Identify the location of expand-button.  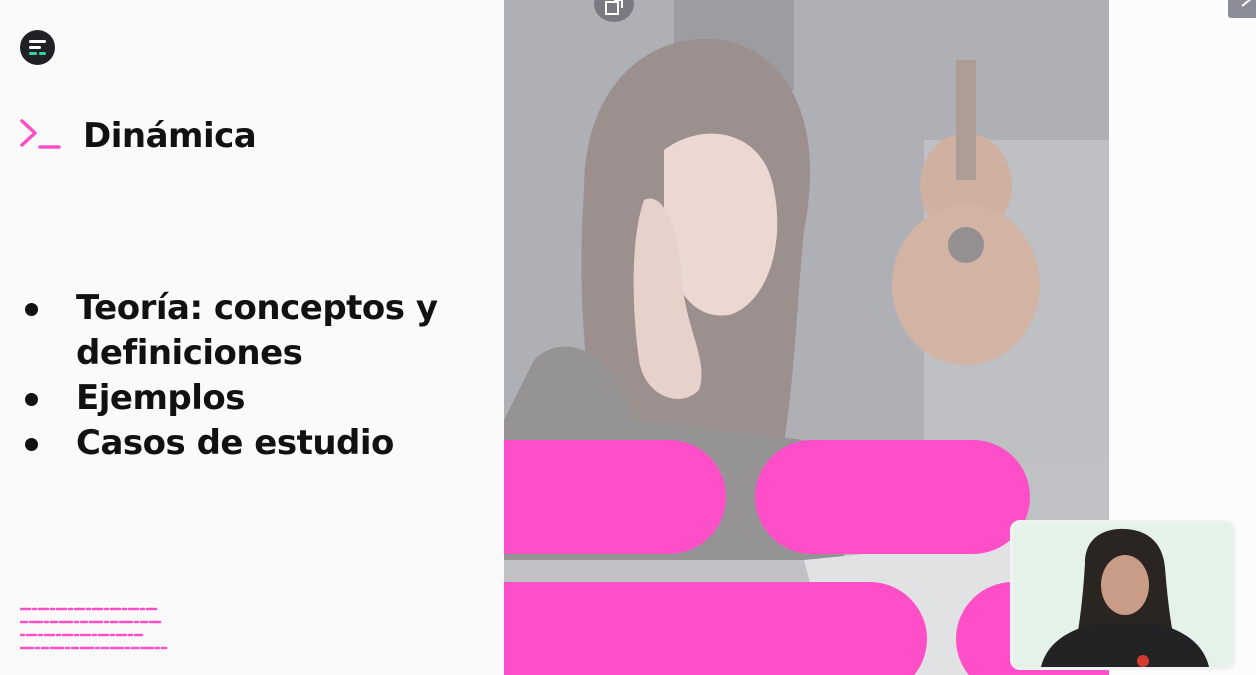
(1242, 9).